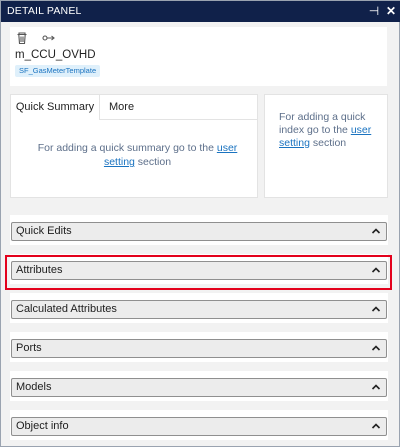  I want to click on title-bar: DETAIL PANEL ⊣ ✕, so click(200, 11).